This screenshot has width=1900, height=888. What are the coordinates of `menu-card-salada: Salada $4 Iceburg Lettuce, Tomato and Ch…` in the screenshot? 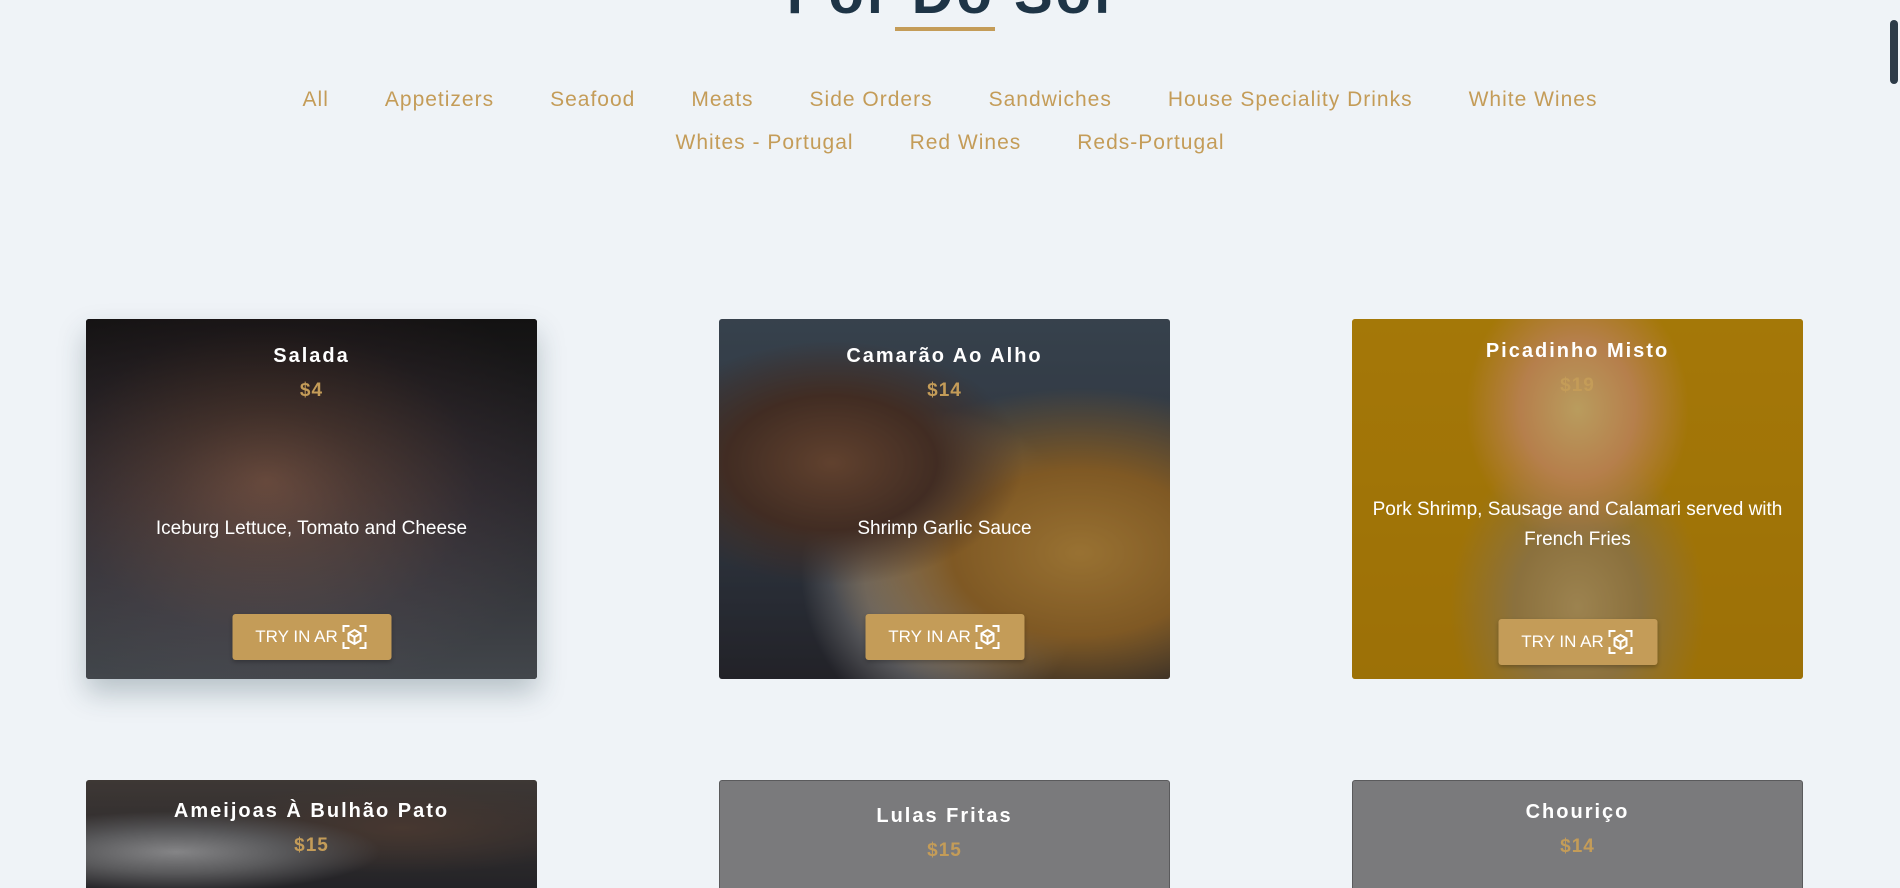 It's located at (311, 499).